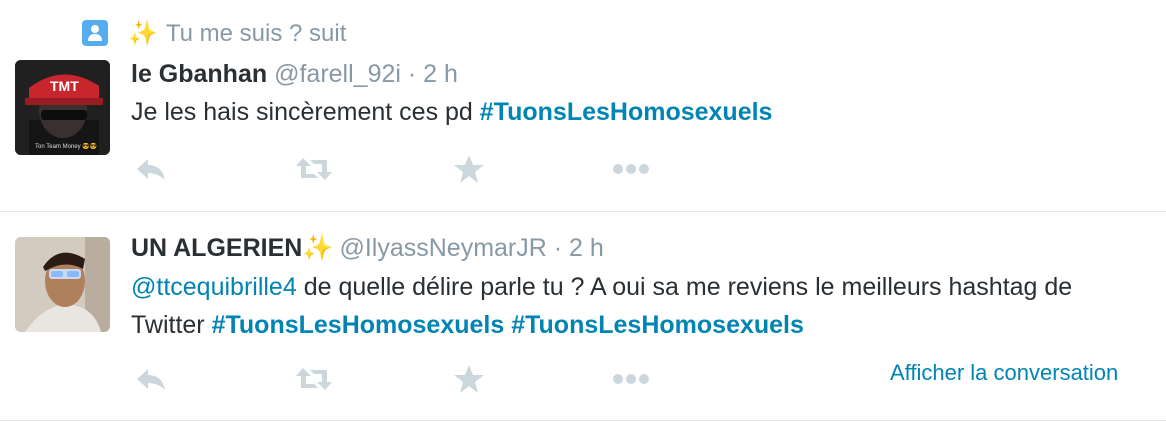  What do you see at coordinates (217, 248) in the screenshot?
I see `user-name-text: UN ALGERIEN` at bounding box center [217, 248].